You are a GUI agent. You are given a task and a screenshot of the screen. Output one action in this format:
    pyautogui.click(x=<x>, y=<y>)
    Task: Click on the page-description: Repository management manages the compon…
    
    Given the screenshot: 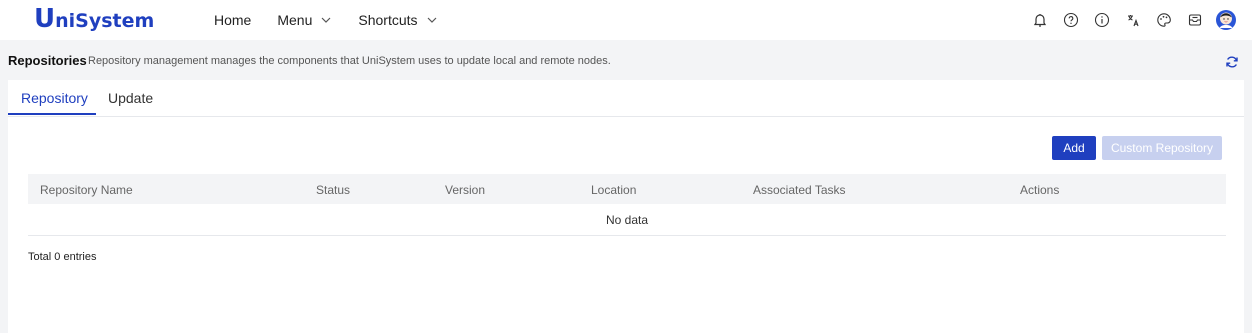 What is the action you would take?
    pyautogui.click(x=349, y=61)
    